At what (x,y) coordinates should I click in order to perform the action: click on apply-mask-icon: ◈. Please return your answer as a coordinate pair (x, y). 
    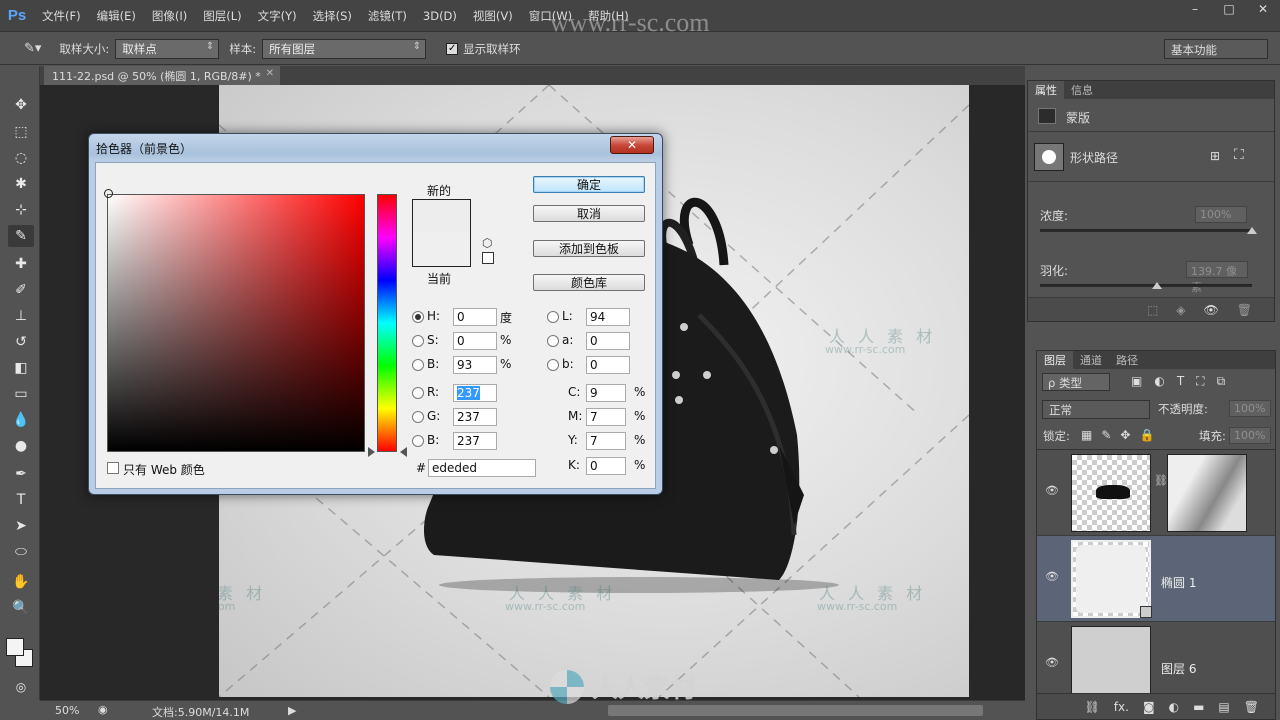
    Looking at the image, I should click on (1180, 310).